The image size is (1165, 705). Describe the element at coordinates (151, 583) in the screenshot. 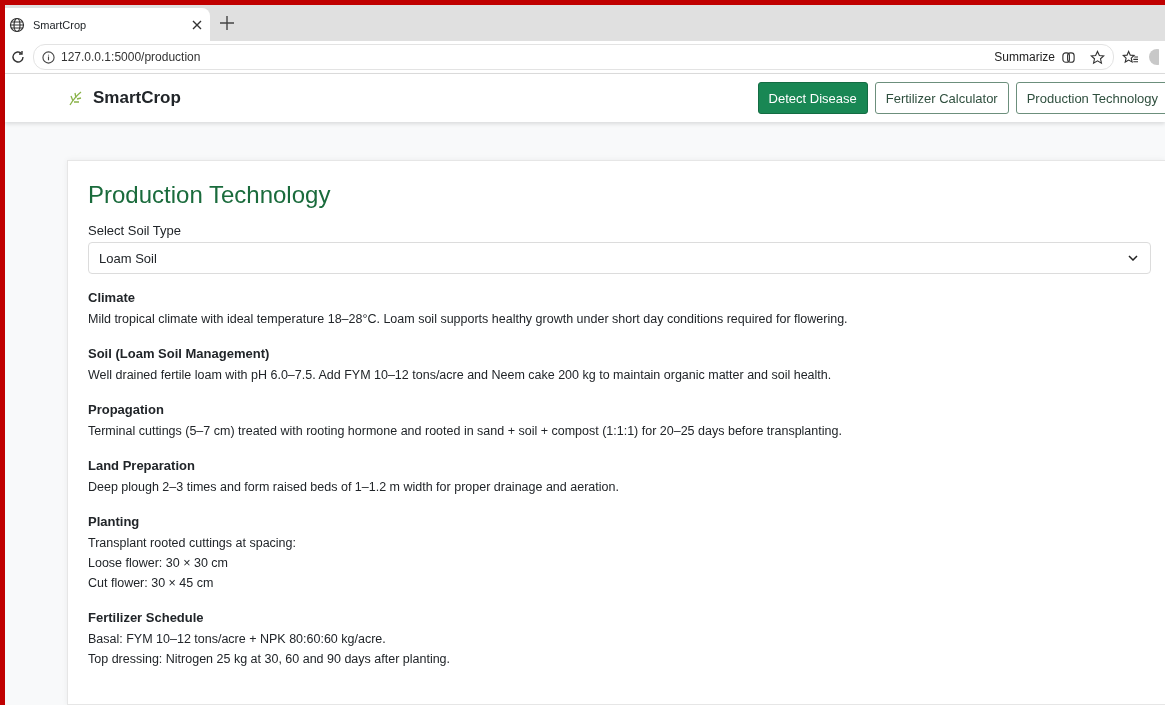

I see `section-text: Cut flower: 30 × 45 cm` at that location.